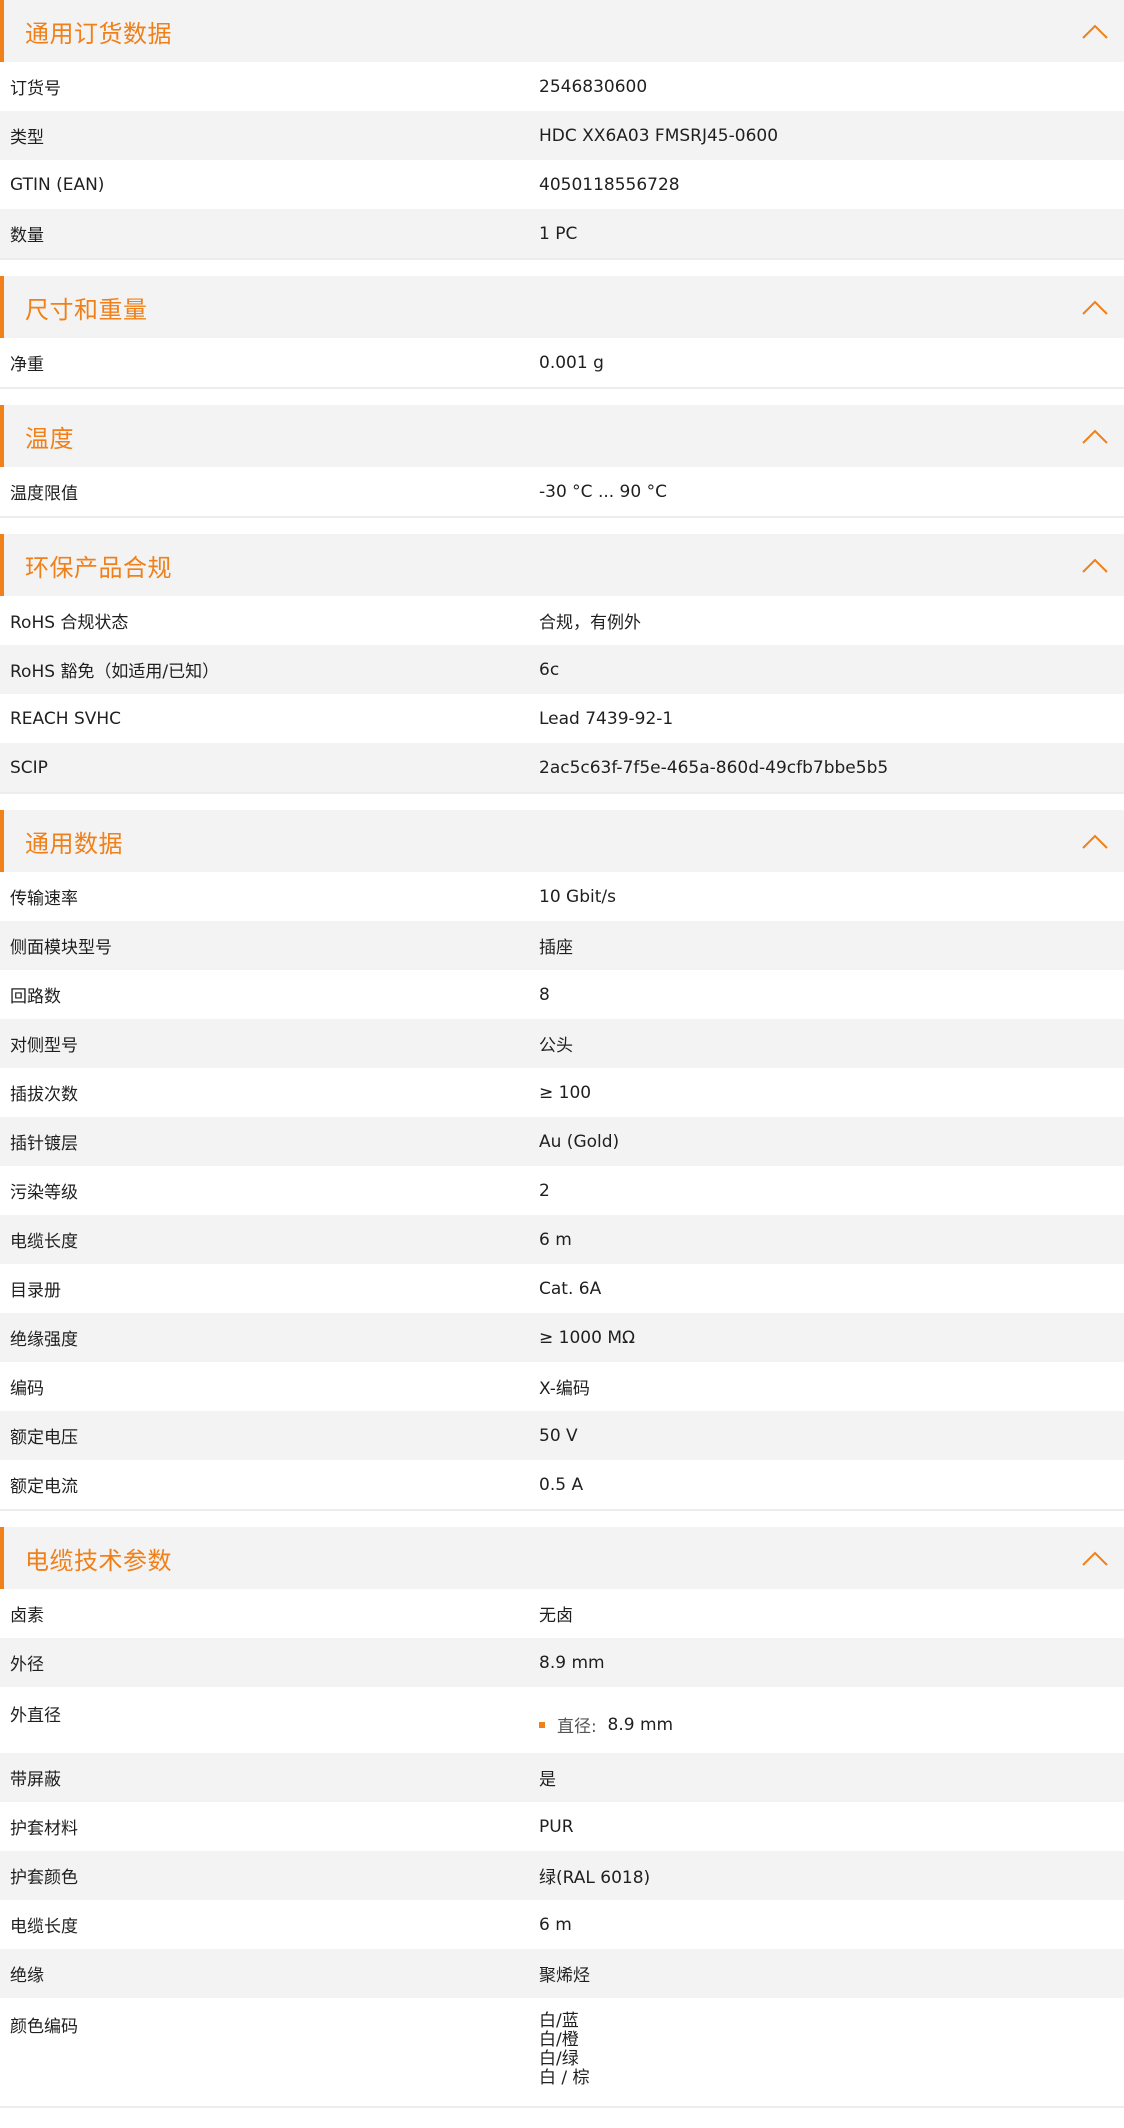 The height and width of the screenshot is (2128, 1124). Describe the element at coordinates (714, 767) in the screenshot. I see `row-value: 2ac5c63f-7f5e-465a-860d-49cfb7bbe5b5` at that location.